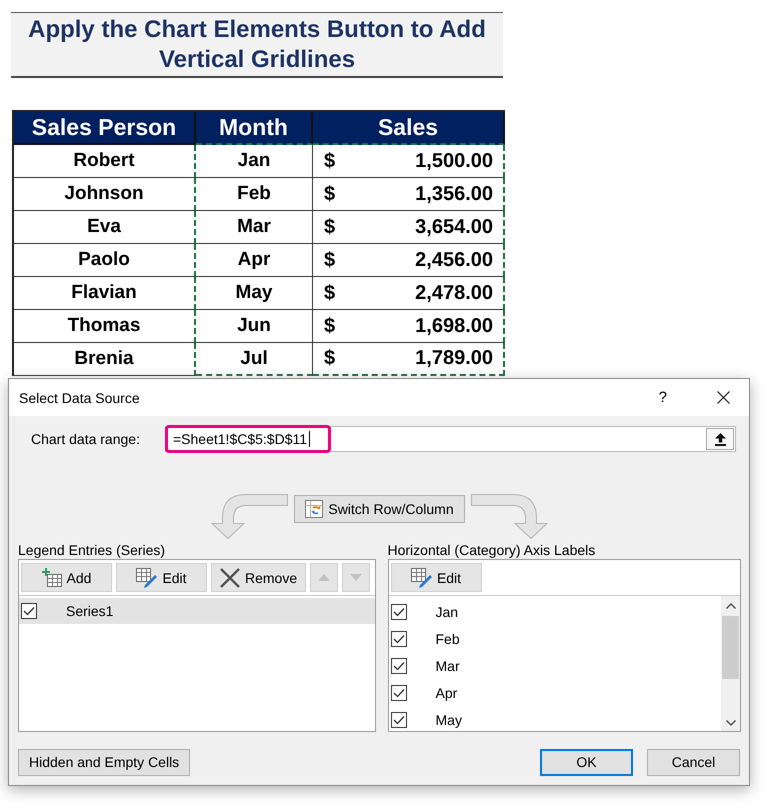 The height and width of the screenshot is (811, 768). What do you see at coordinates (105, 227) in the screenshot?
I see `table-cell: Eva` at bounding box center [105, 227].